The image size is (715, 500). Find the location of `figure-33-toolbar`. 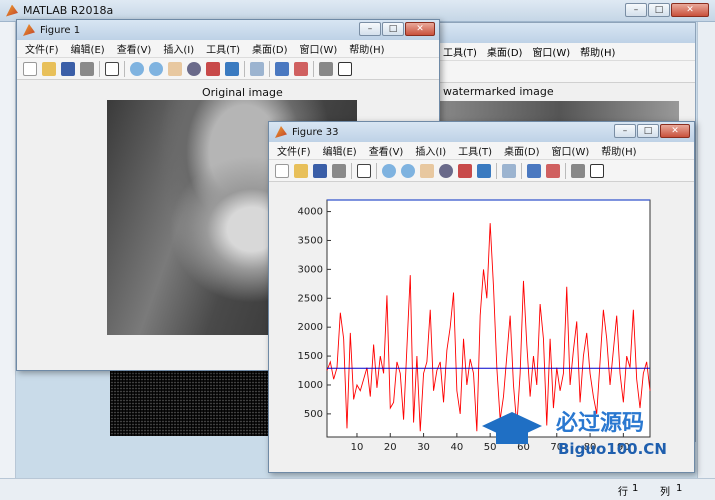

figure-33-toolbar is located at coordinates (481, 171).